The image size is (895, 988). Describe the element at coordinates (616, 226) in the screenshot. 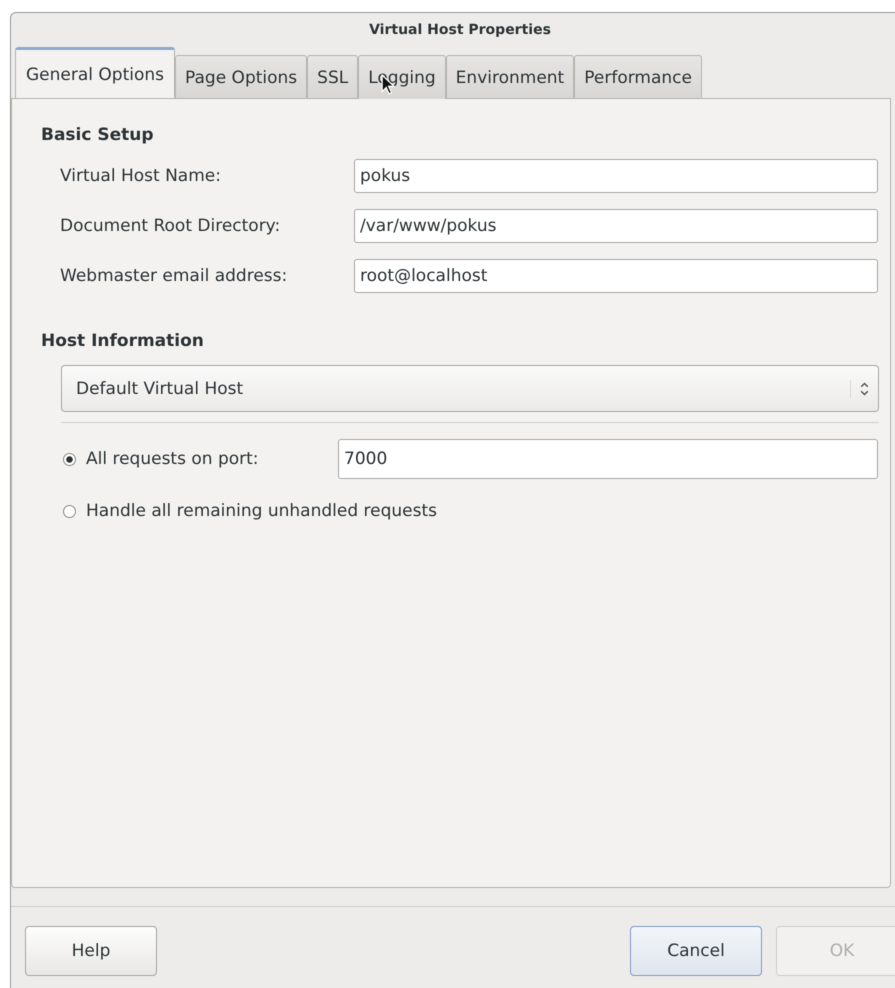

I see `input-field: /var/www/pokus` at that location.